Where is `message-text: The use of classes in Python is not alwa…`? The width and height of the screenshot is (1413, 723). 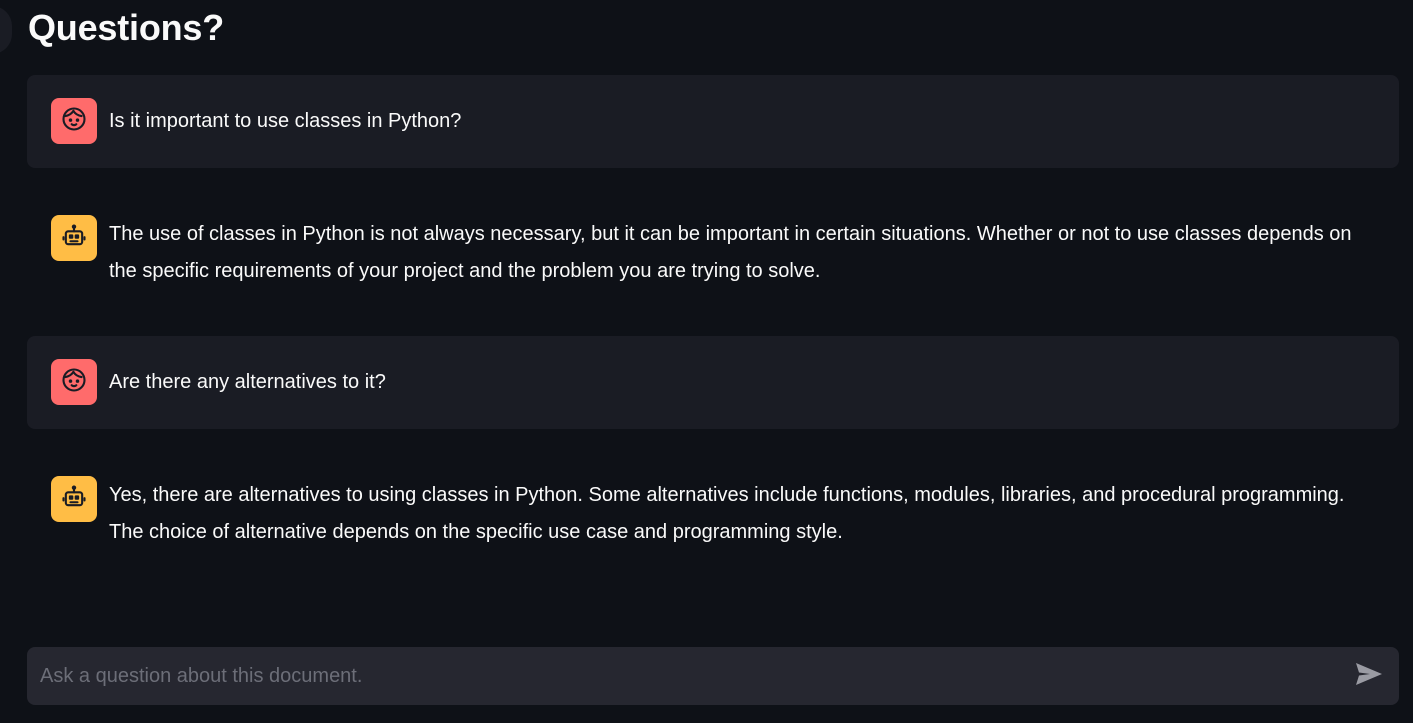 message-text: The use of classes in Python is not alwa… is located at coordinates (730, 252).